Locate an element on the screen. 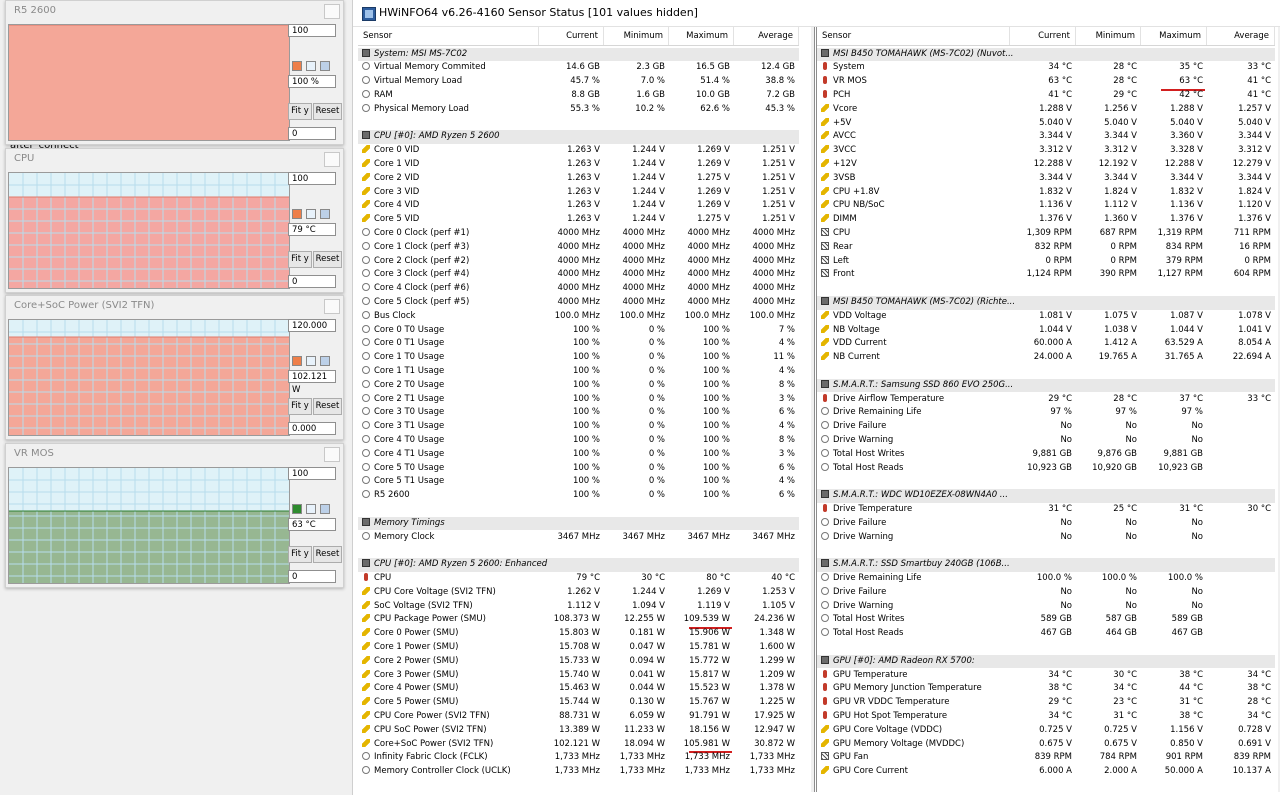  graph-window: CPU 100 79 °C Fit y Reset 0 is located at coordinates (174, 220).